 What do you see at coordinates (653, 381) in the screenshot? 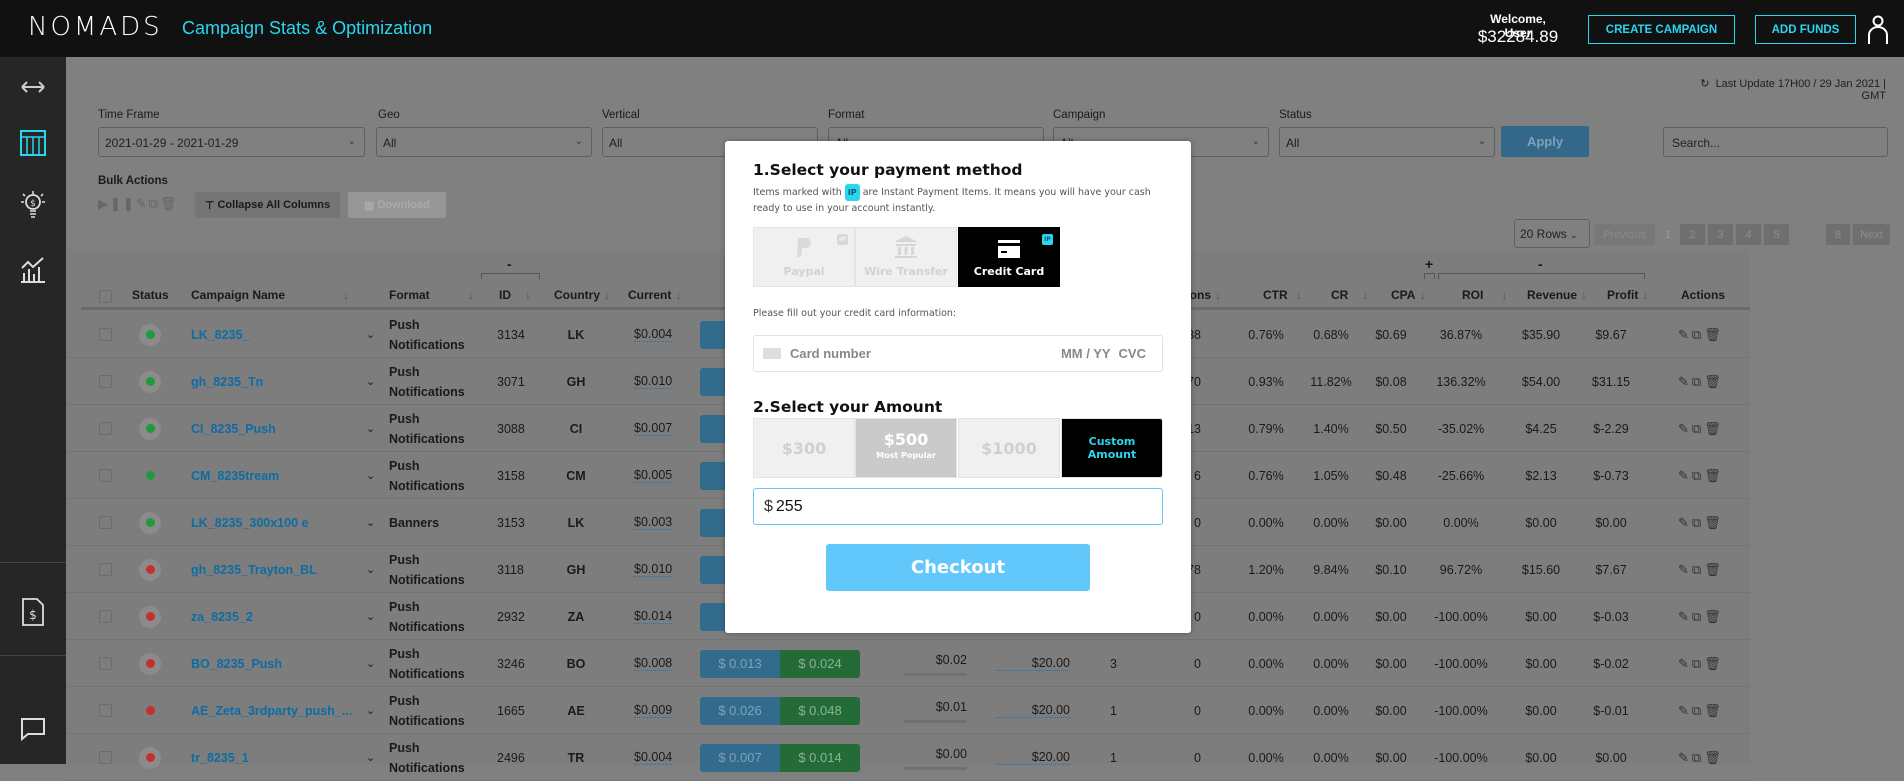
I see `current-bid-value: $0.010` at bounding box center [653, 381].